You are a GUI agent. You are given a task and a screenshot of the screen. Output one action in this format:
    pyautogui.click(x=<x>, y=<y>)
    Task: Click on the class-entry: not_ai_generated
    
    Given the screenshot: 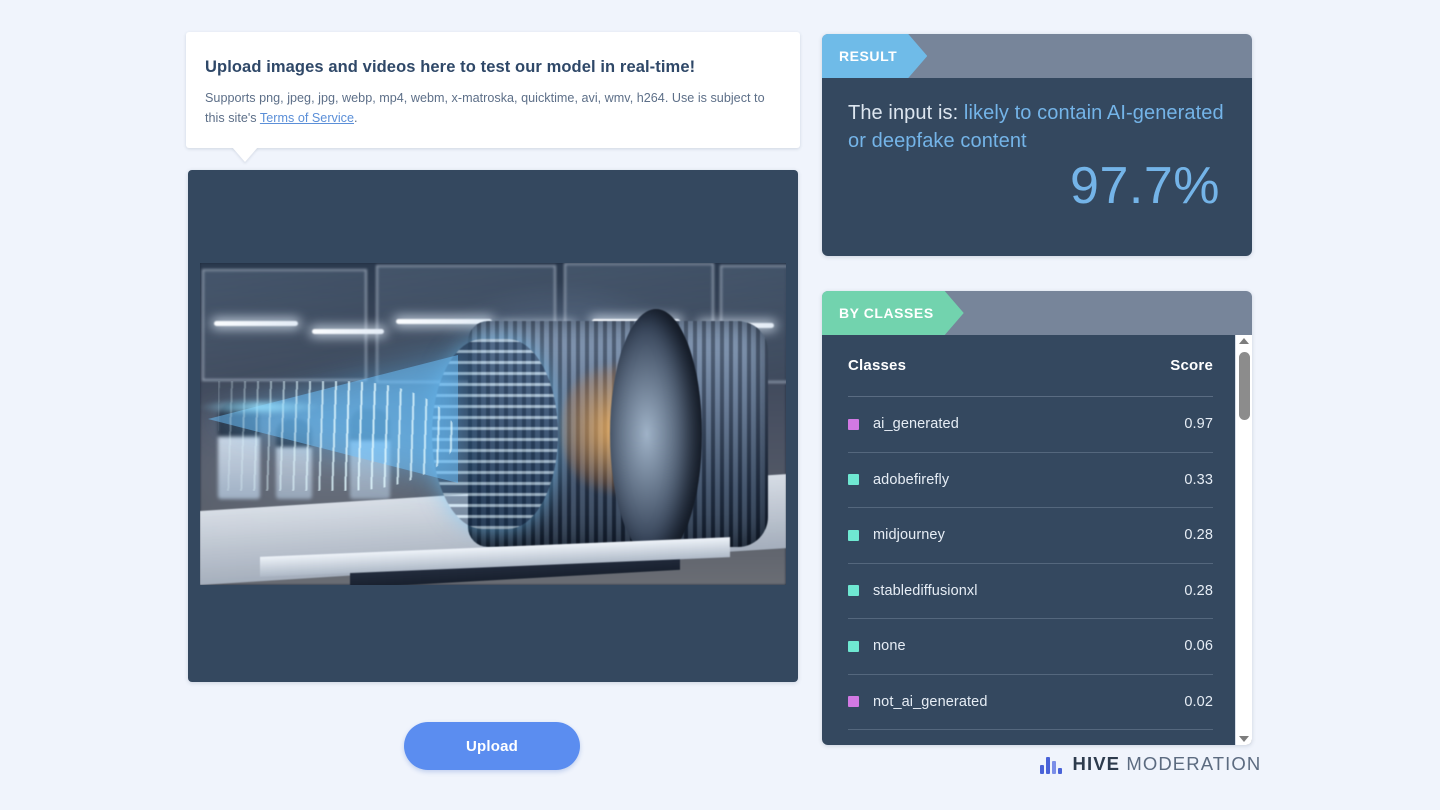 What is the action you would take?
    pyautogui.click(x=917, y=702)
    